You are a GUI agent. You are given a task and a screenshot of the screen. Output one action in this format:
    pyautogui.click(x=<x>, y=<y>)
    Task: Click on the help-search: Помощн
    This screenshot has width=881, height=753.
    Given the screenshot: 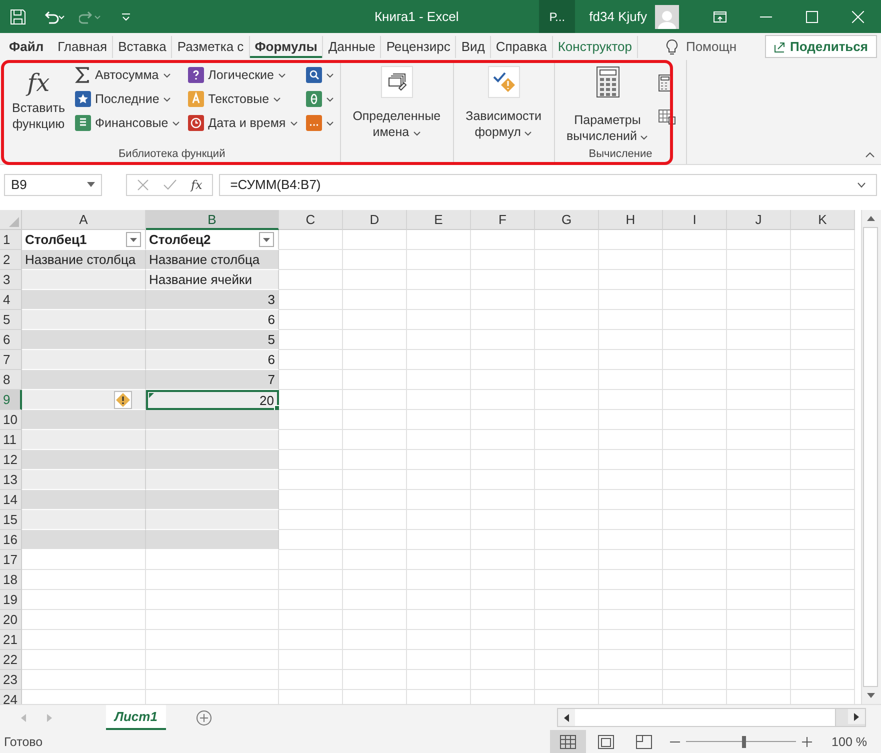 What is the action you would take?
    pyautogui.click(x=701, y=47)
    